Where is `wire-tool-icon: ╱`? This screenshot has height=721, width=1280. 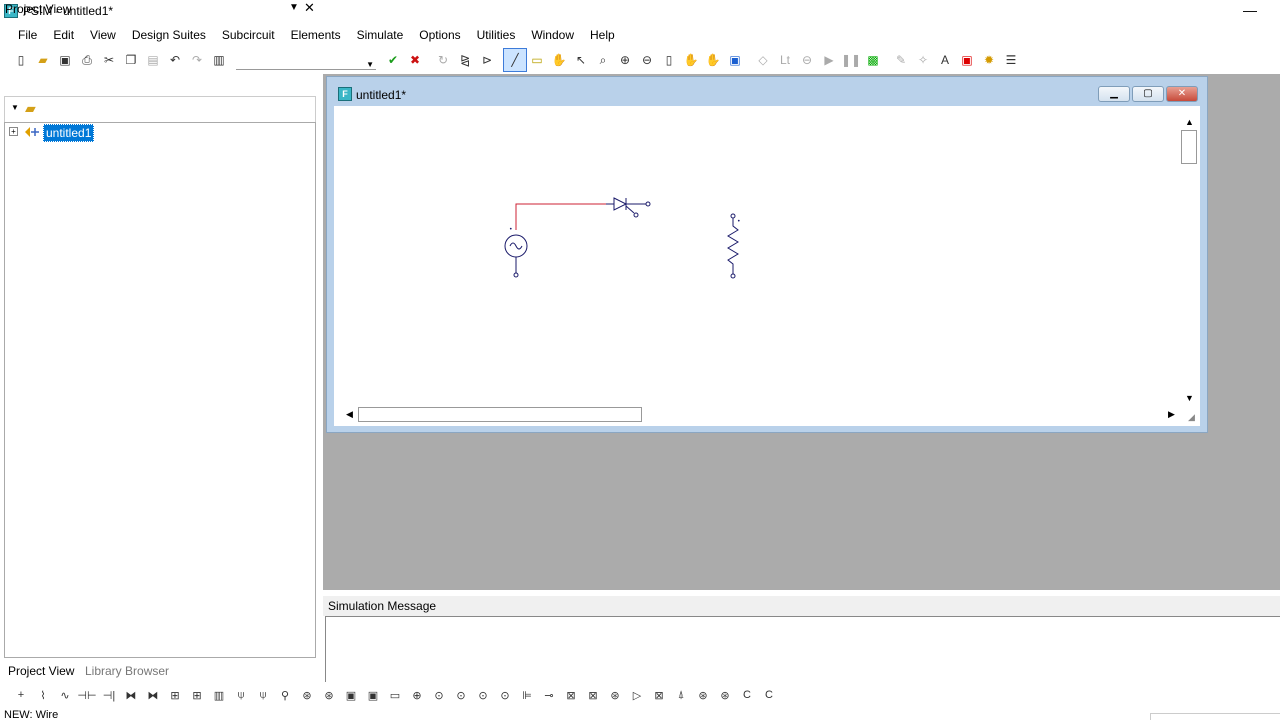 wire-tool-icon: ╱ is located at coordinates (515, 60).